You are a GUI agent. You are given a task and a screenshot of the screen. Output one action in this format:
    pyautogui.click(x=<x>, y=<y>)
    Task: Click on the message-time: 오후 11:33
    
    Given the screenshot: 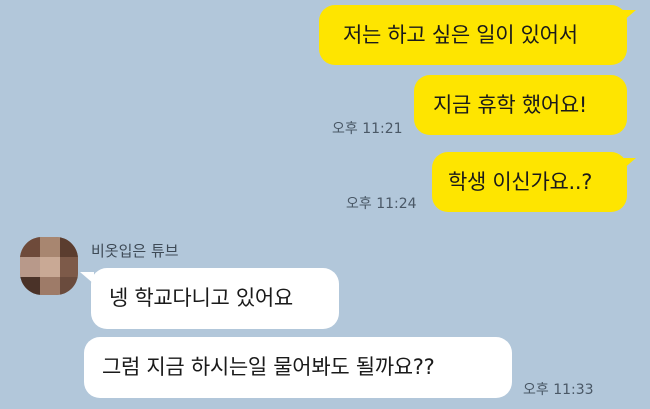 What is the action you would take?
    pyautogui.click(x=558, y=390)
    